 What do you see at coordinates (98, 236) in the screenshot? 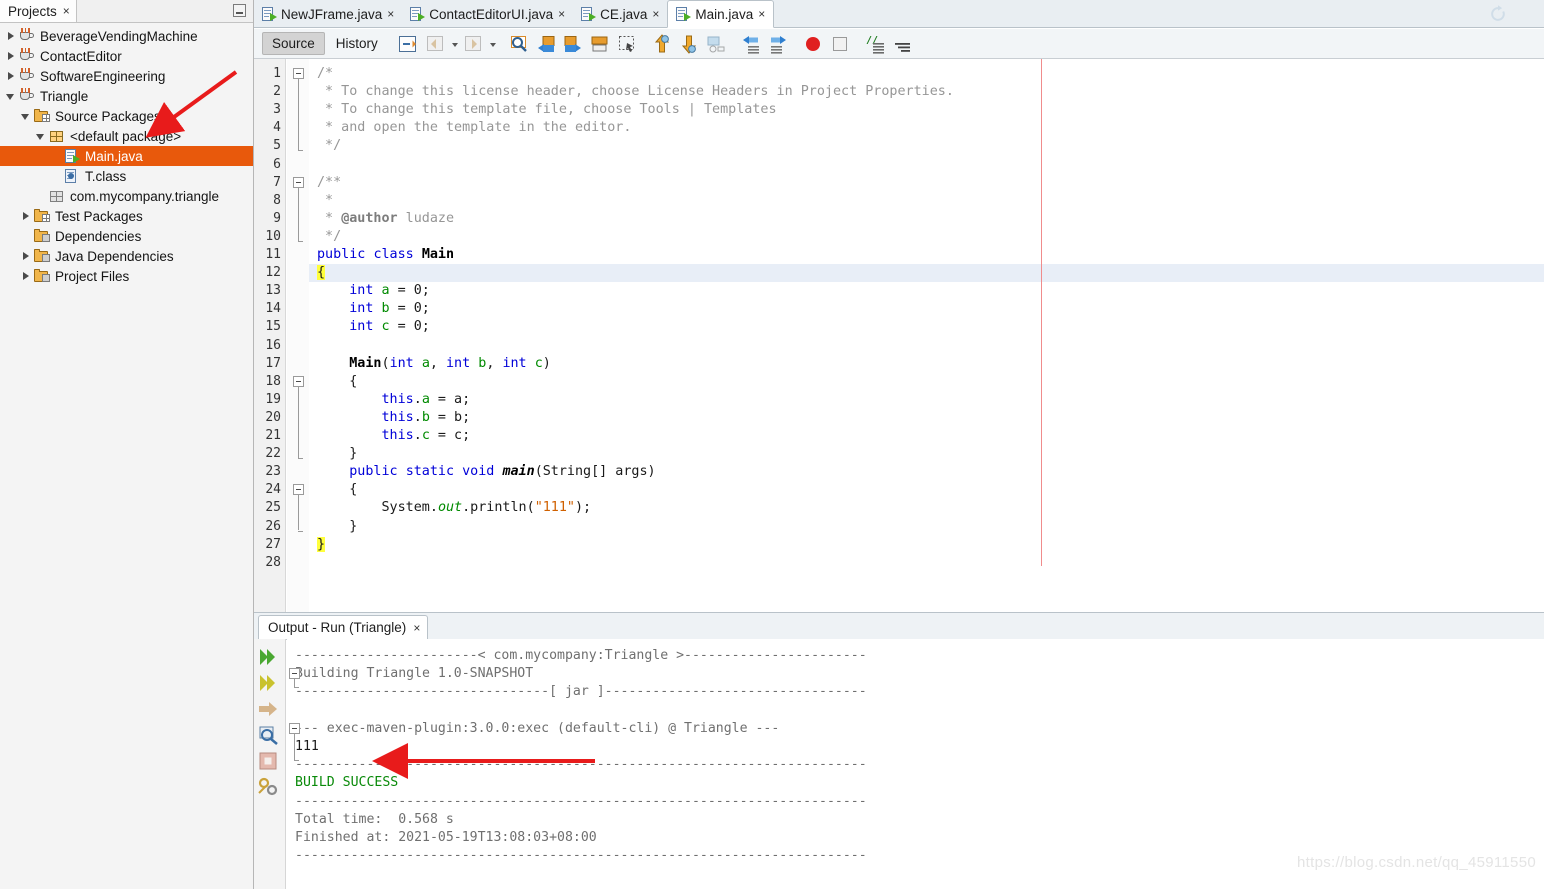
I see `tree-item-label: Dependencies` at bounding box center [98, 236].